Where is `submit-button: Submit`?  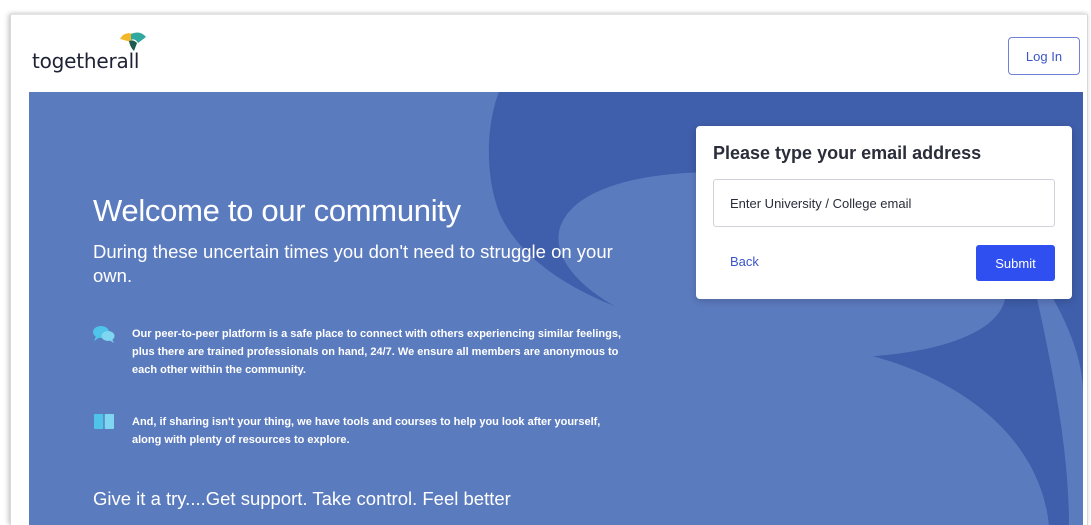 submit-button: Submit is located at coordinates (1015, 263).